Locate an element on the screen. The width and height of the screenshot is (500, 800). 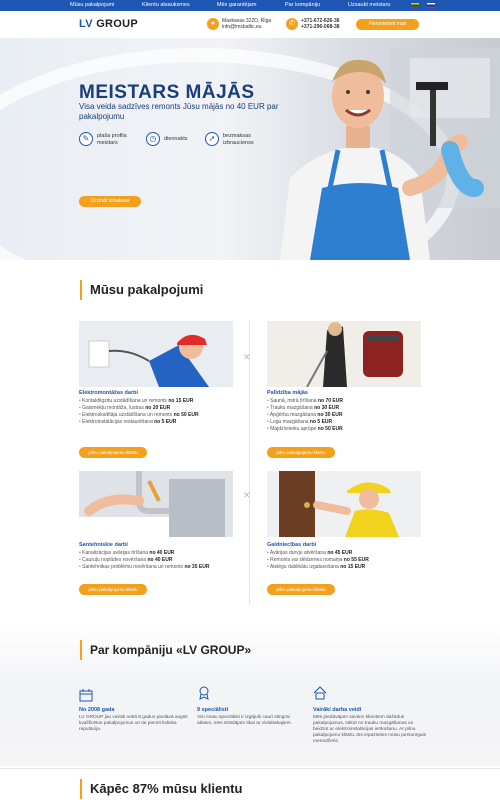
service-line-text: Majdzīvnieku aprūpe is located at coordinates (293, 429).